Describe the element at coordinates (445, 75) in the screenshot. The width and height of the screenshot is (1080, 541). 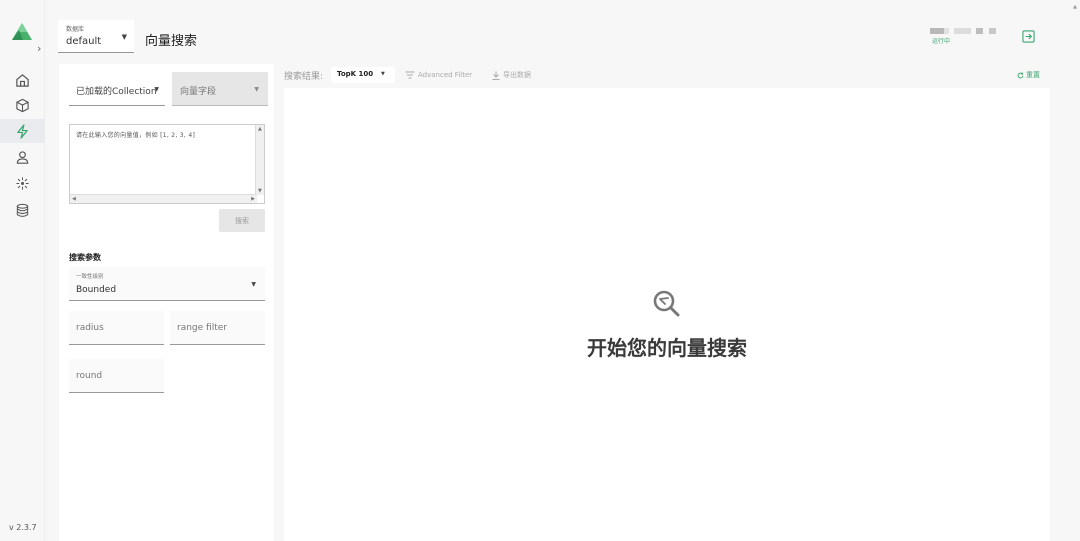
I see `advanced-filter-label: Advanced Filter` at that location.